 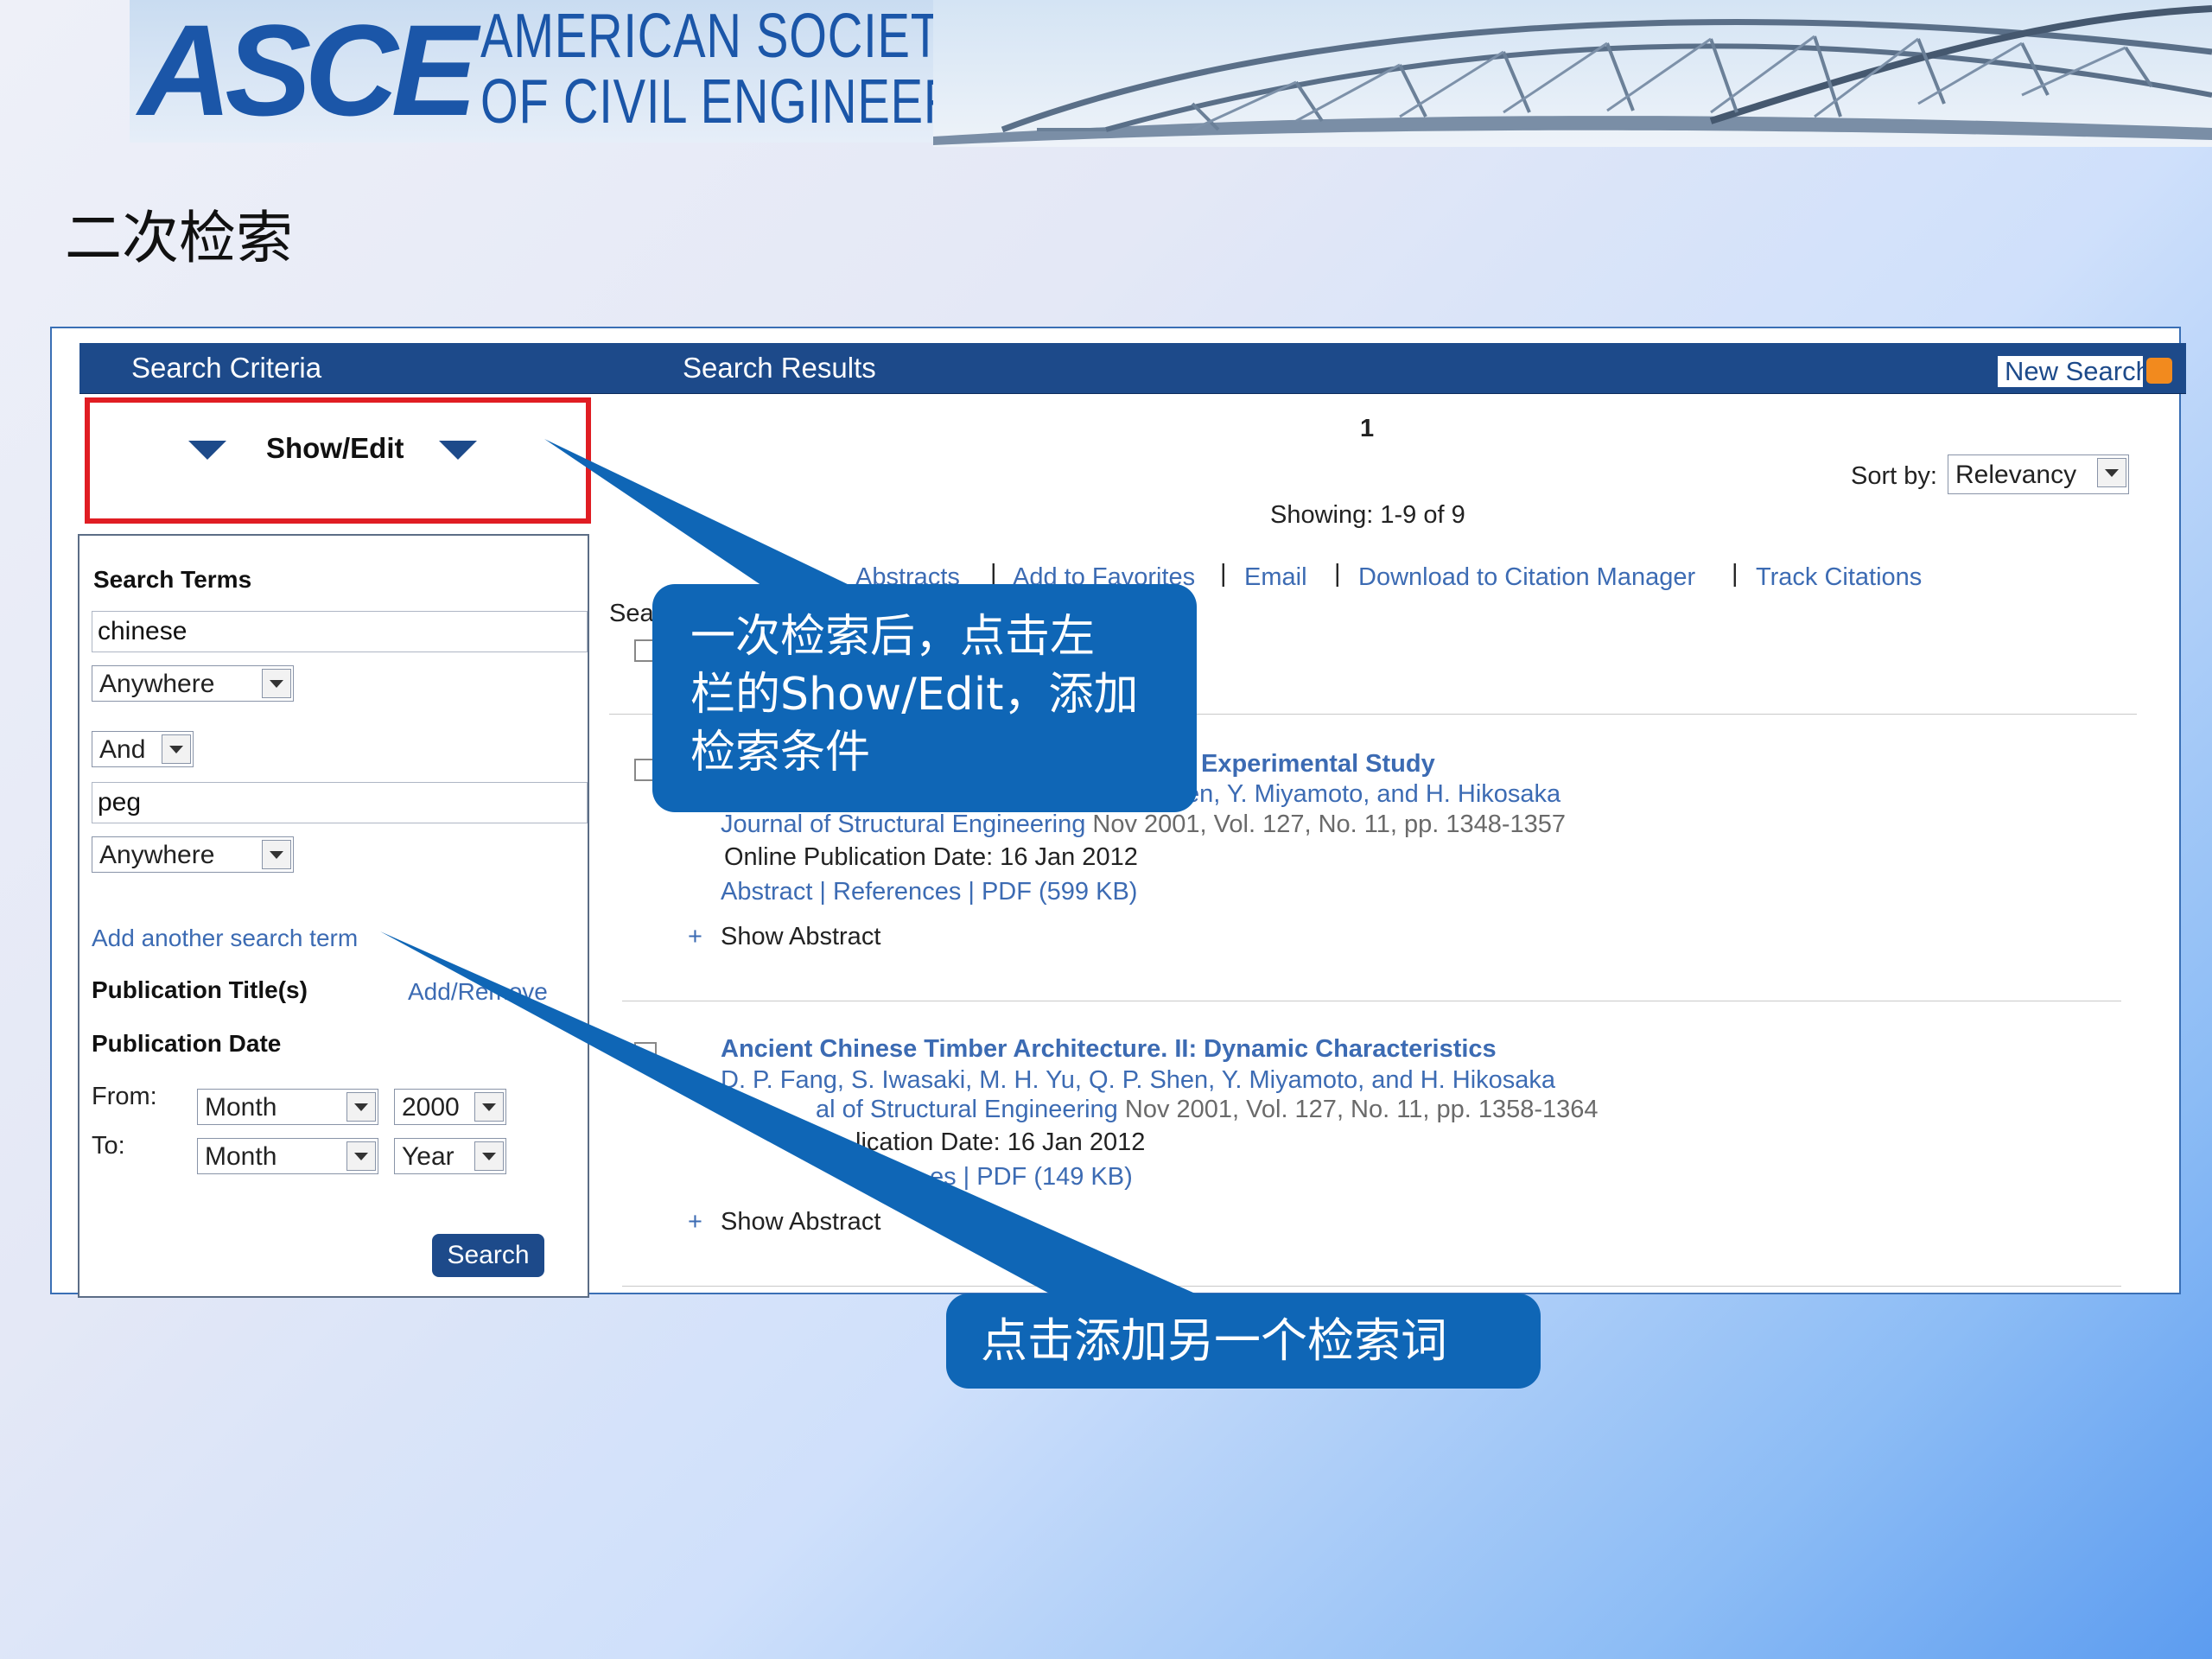 I want to click on callout-show-edit: 一次检索后，点击左 栏的Show/Edit，添加 检索条件, so click(x=924, y=698).